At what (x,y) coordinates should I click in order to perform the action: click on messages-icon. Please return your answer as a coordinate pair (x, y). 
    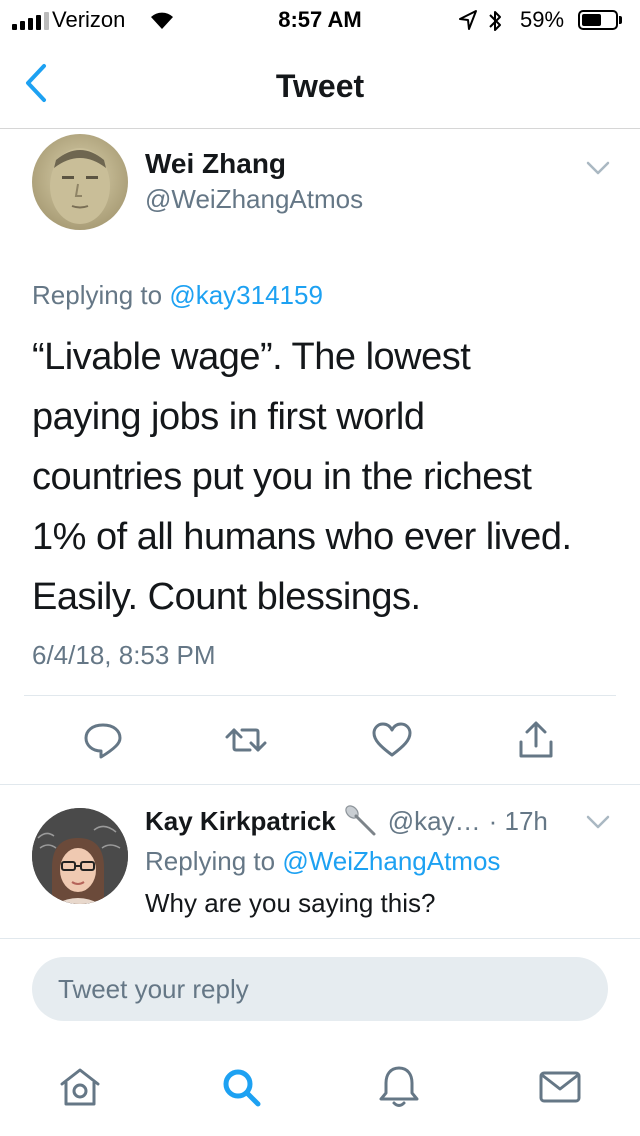
    Looking at the image, I should click on (560, 1087).